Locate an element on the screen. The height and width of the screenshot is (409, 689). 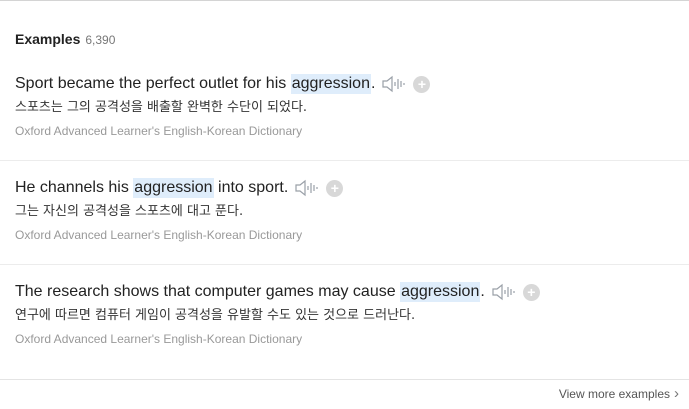
chevron-right-icon: › is located at coordinates (676, 393).